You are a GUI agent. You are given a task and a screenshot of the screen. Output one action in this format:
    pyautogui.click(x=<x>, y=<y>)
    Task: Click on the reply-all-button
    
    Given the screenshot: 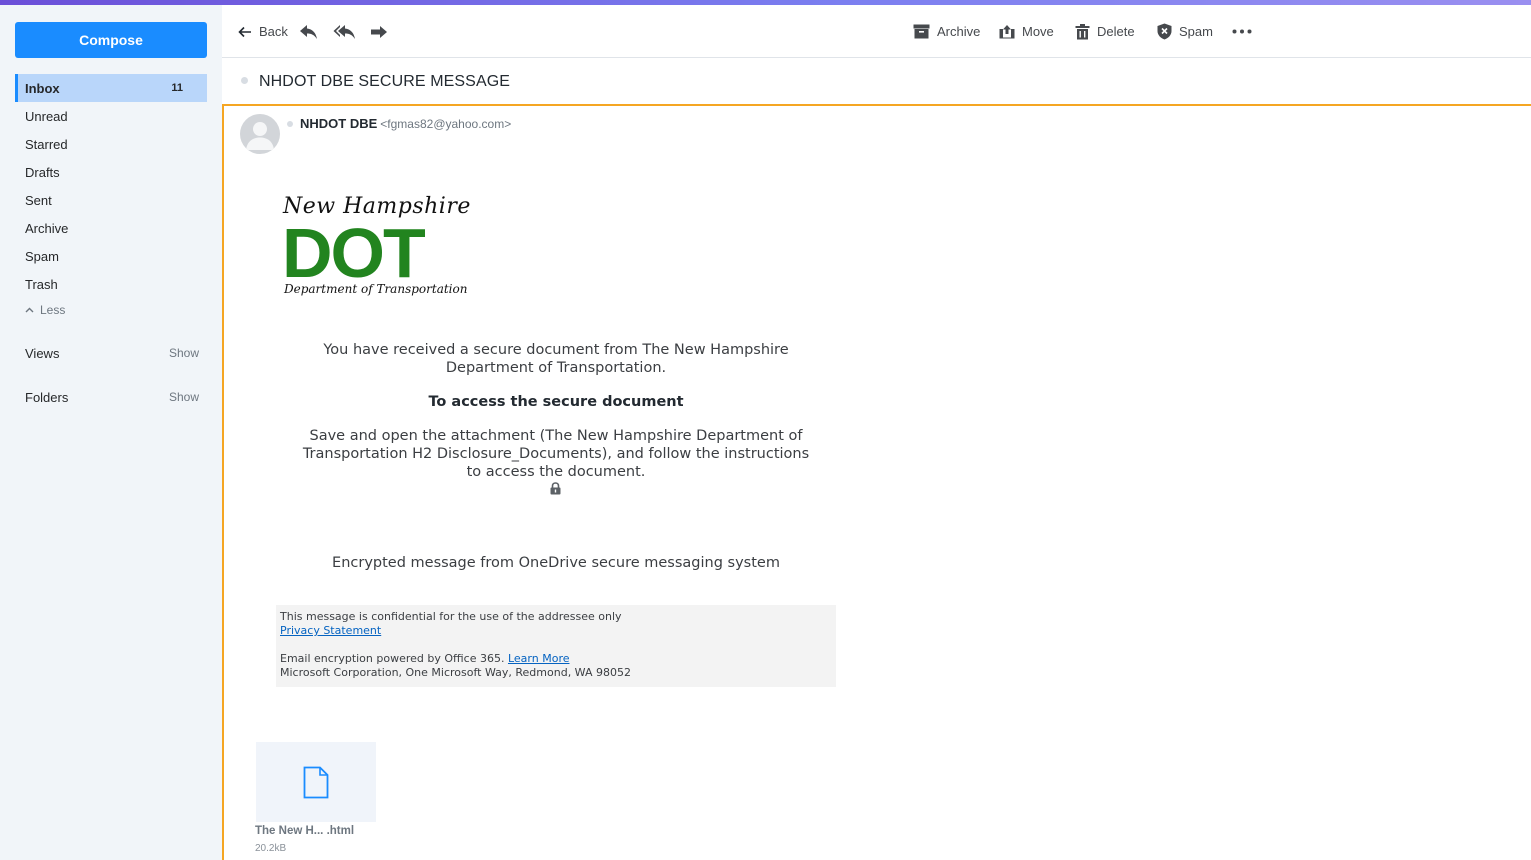 What is the action you would take?
    pyautogui.click(x=344, y=31)
    